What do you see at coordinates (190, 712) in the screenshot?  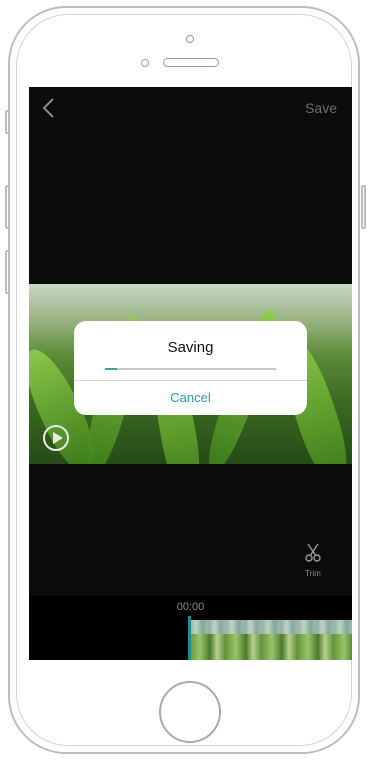 I see `home-button` at bounding box center [190, 712].